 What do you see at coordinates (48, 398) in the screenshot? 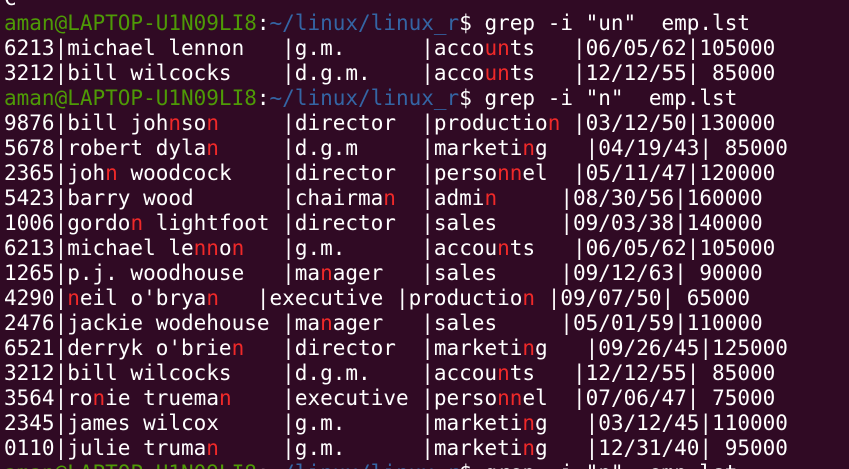
I see `output-text: 3564|ro` at bounding box center [48, 398].